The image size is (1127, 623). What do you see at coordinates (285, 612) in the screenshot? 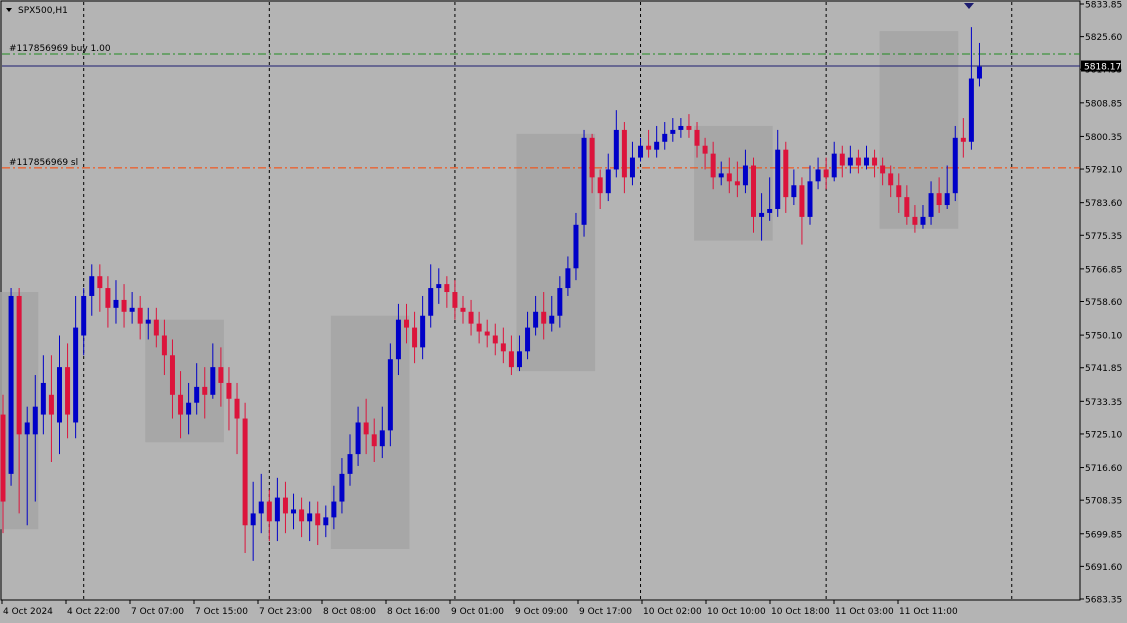
I see `time-tick-label: 7 Oct 23:00` at bounding box center [285, 612].